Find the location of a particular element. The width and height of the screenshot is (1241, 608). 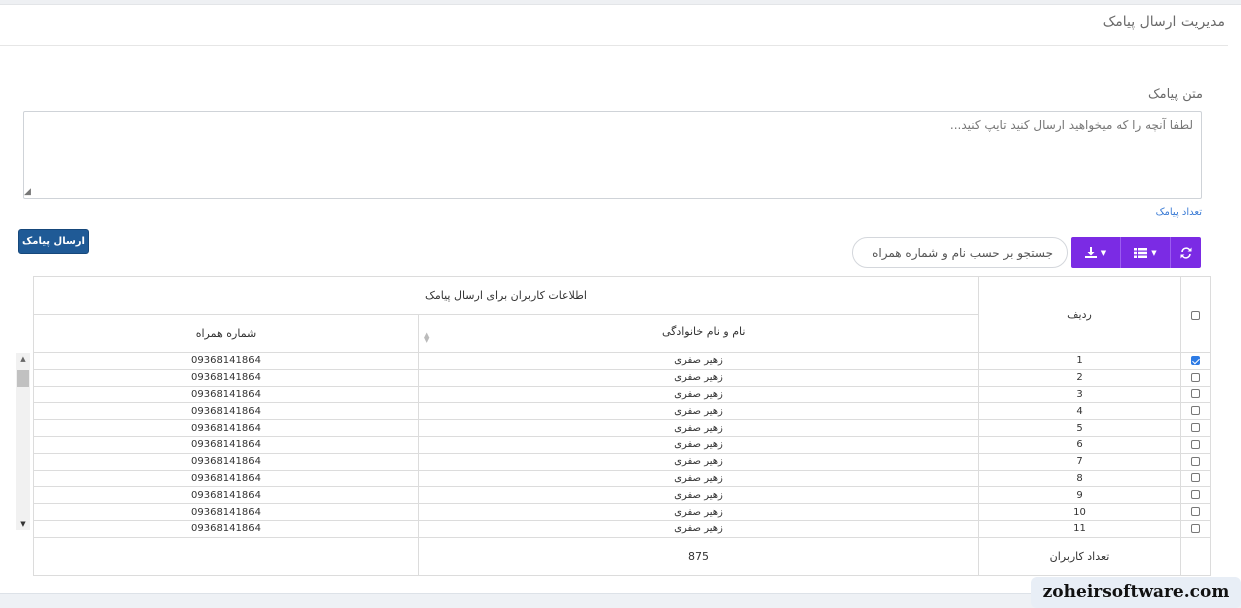

search-box is located at coordinates (960, 252).